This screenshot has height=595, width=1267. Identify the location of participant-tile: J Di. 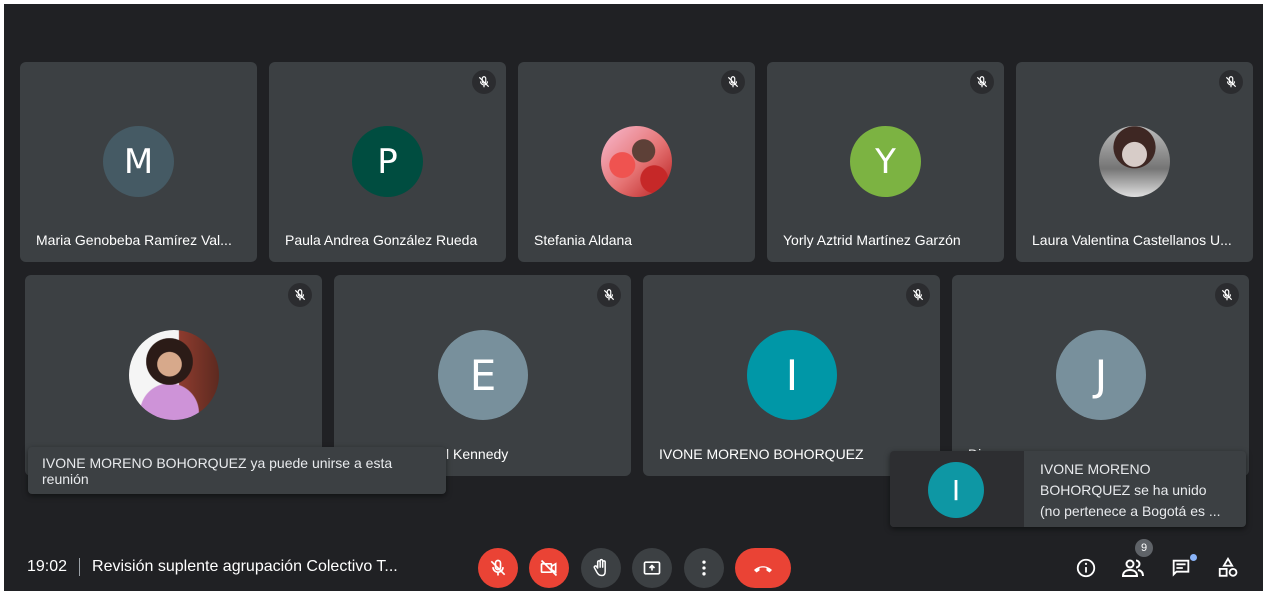
(1100, 375).